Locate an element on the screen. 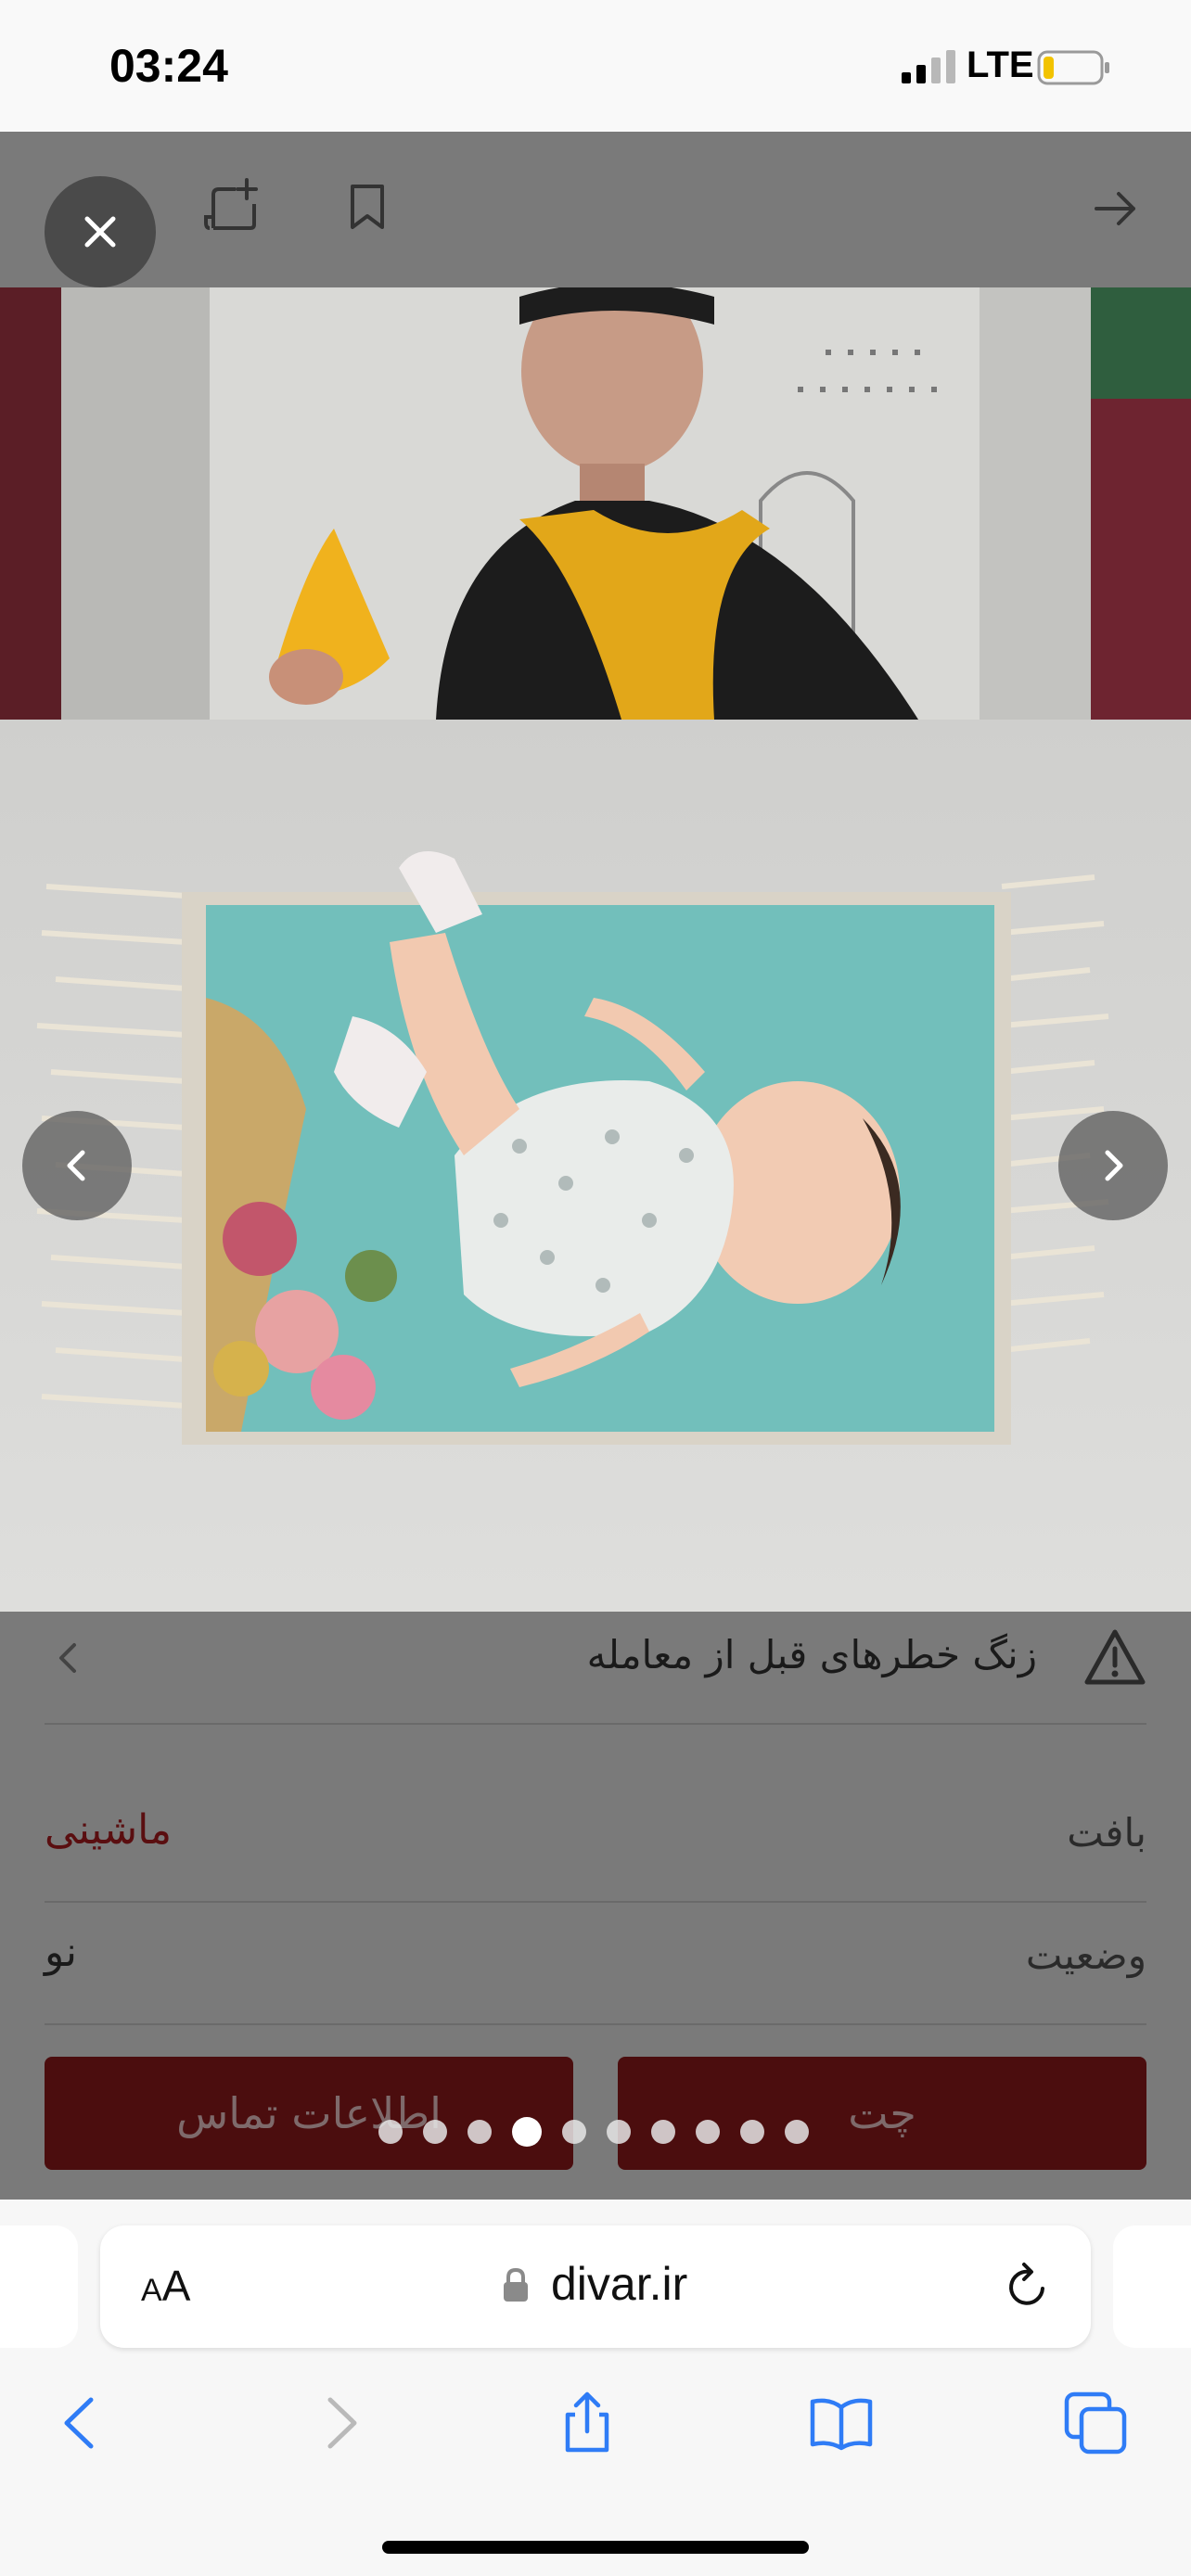 This screenshot has width=1191, height=2576. next-tab-peek is located at coordinates (1152, 2286).